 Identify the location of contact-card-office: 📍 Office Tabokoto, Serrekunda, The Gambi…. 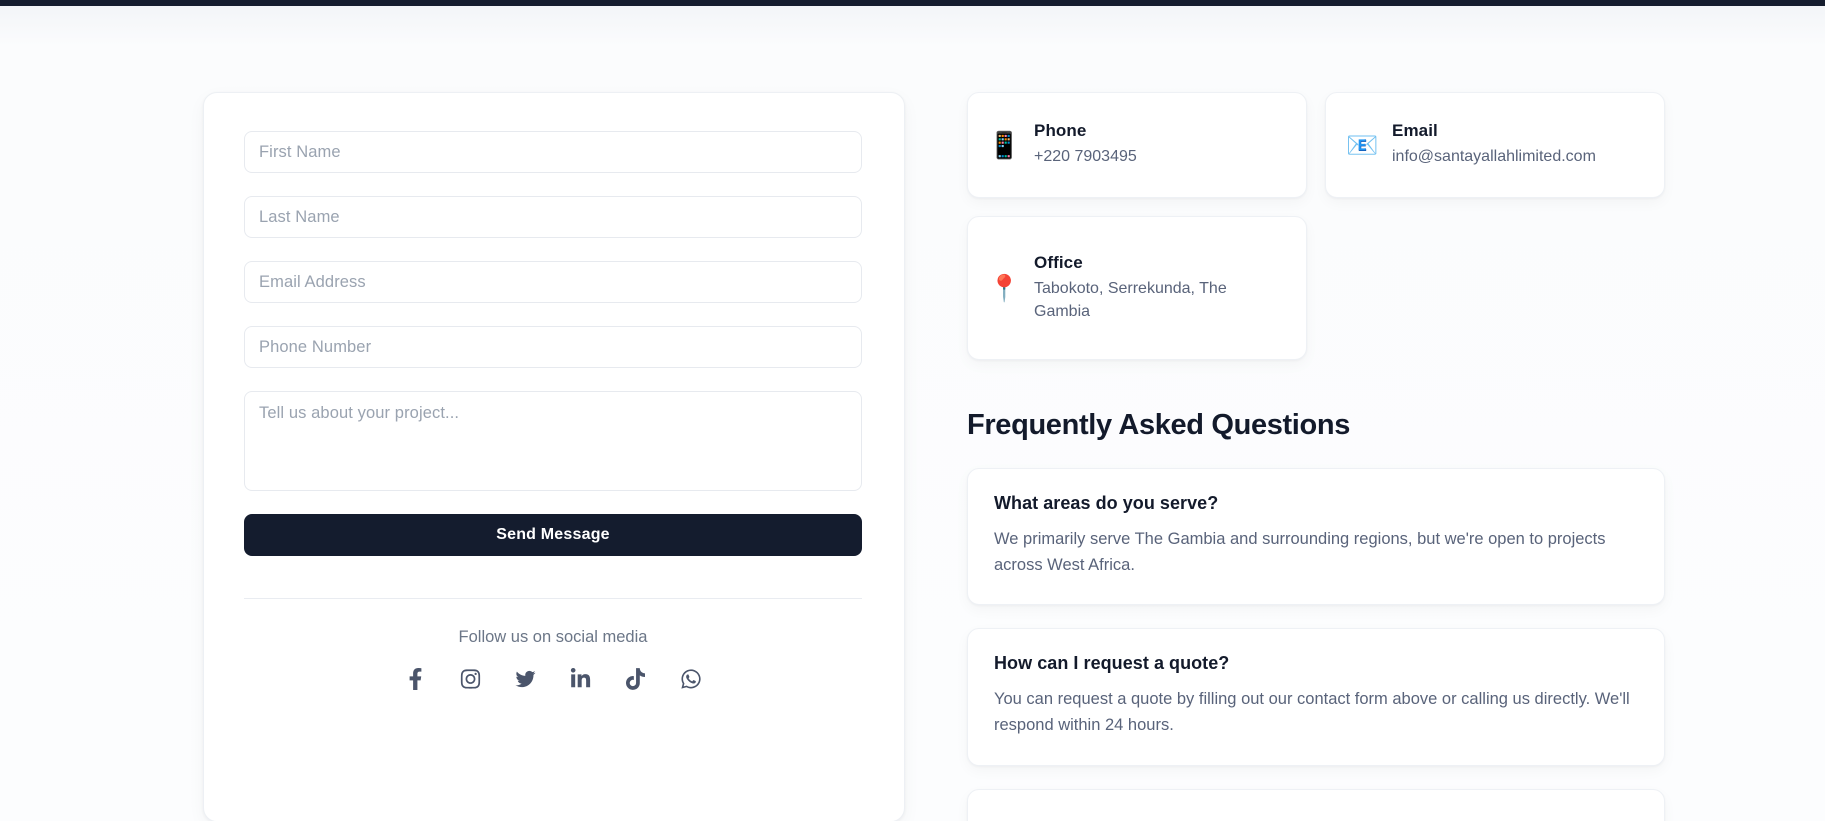
(1137, 288).